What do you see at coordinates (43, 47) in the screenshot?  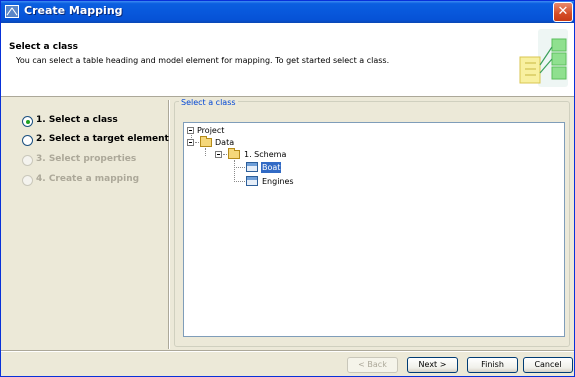 I see `page-title: Select a class` at bounding box center [43, 47].